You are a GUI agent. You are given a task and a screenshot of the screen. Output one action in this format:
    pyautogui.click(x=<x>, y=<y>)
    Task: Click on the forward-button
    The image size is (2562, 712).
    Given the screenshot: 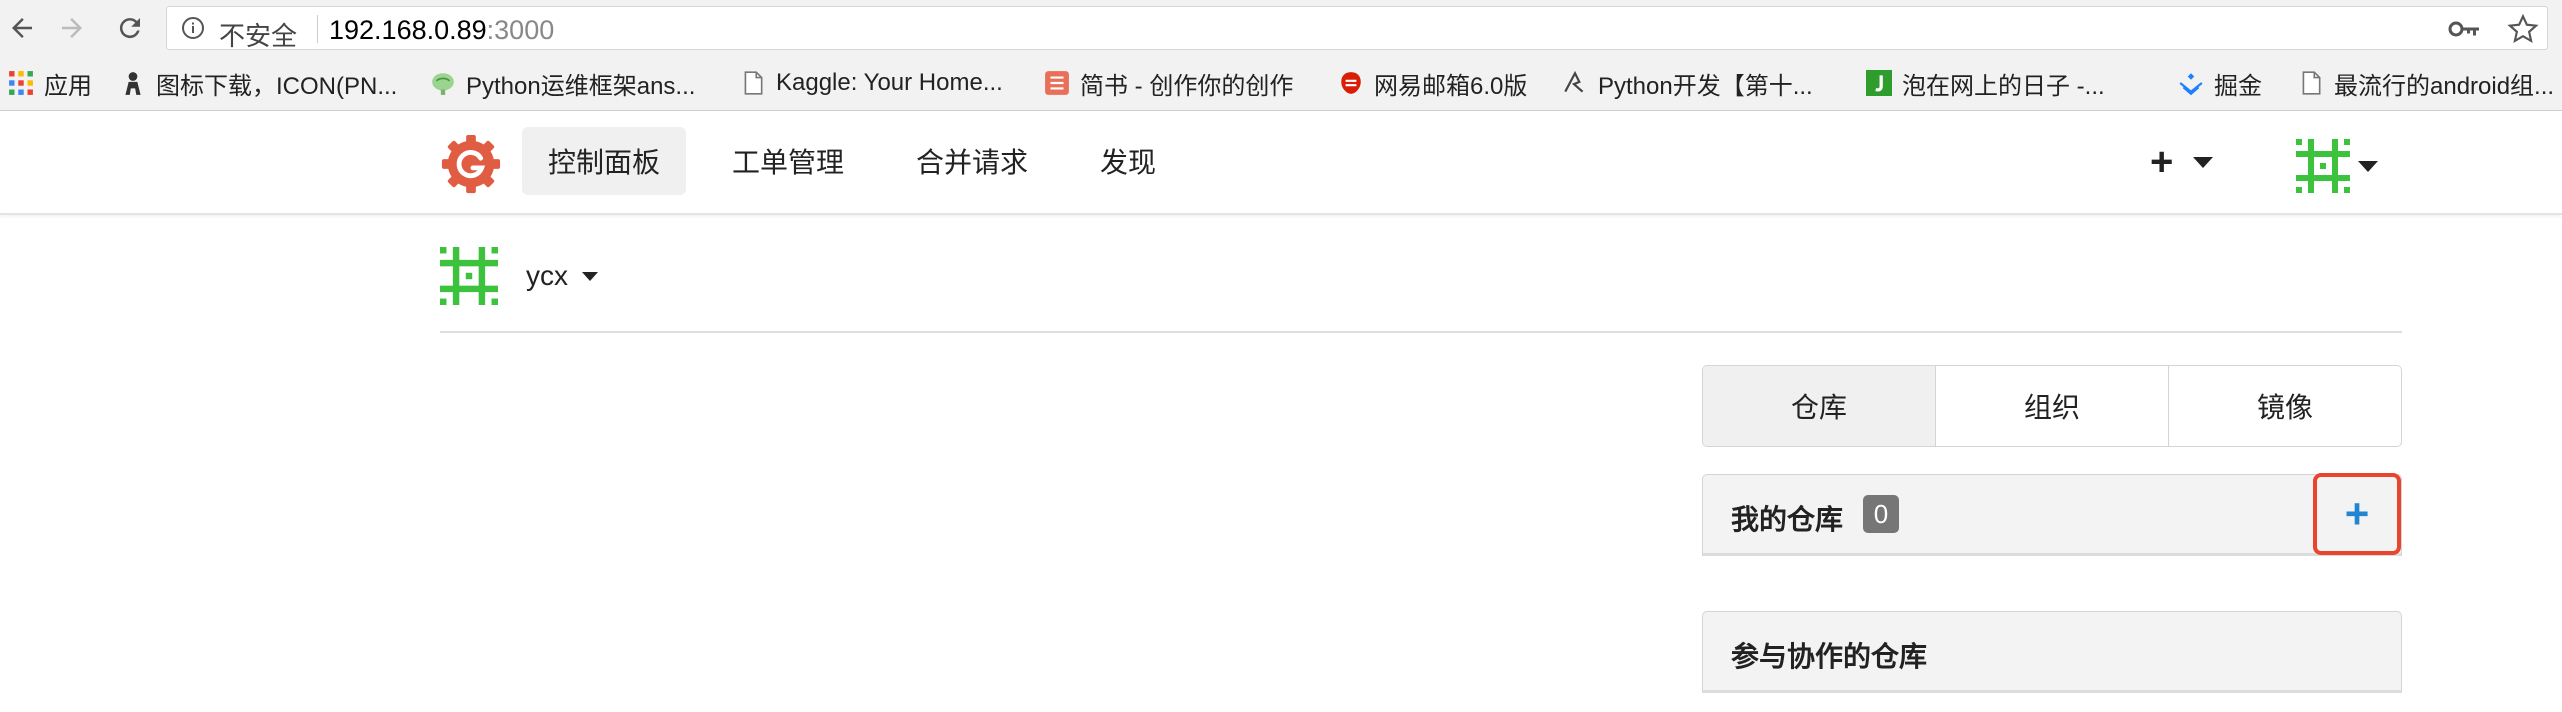 What is the action you would take?
    pyautogui.click(x=72, y=28)
    